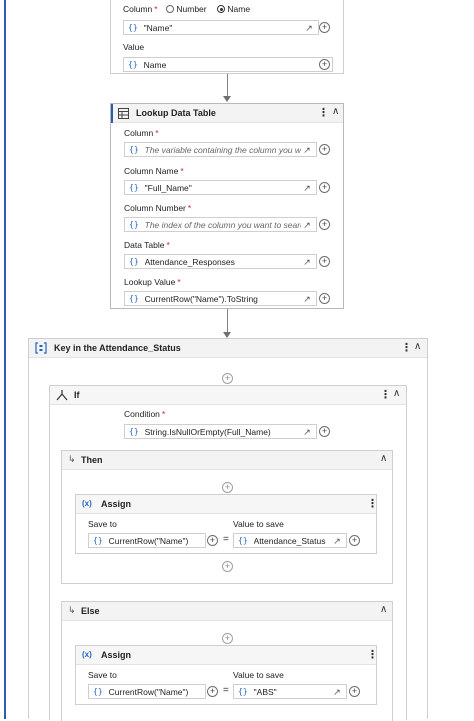  I want to click on else-title: Else, so click(90, 611).